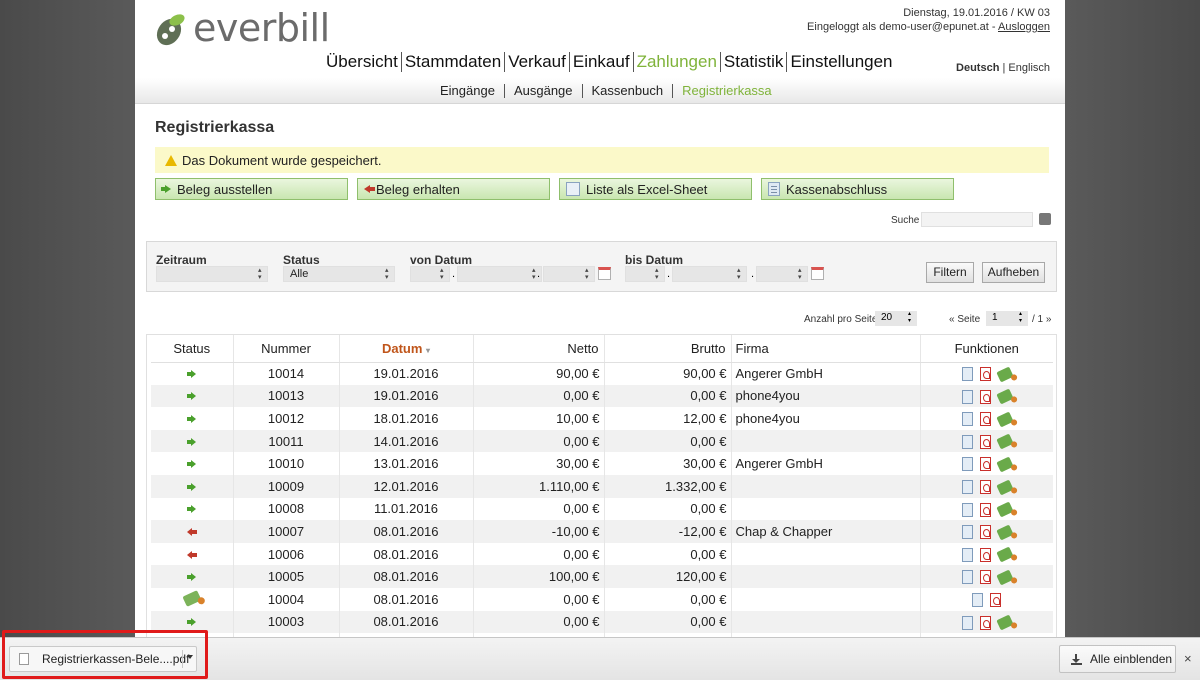  Describe the element at coordinates (677, 62) in the screenshot. I see `nav-zahlungen: Zahlungen` at that location.